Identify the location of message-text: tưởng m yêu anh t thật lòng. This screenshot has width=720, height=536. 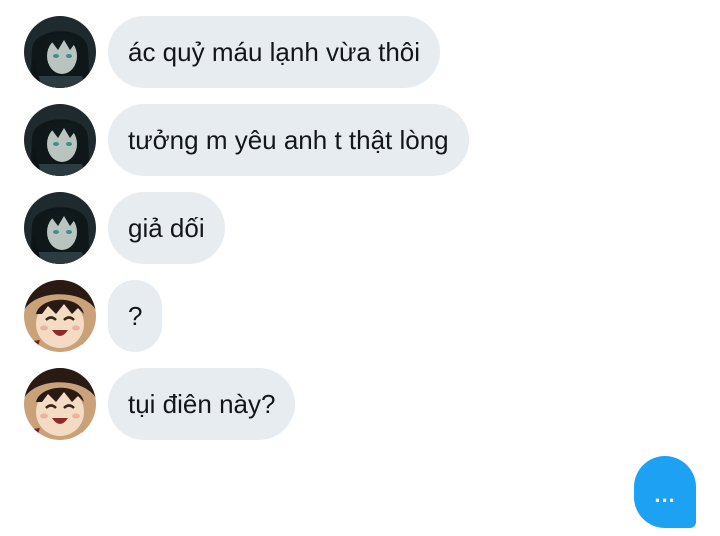
(288, 139).